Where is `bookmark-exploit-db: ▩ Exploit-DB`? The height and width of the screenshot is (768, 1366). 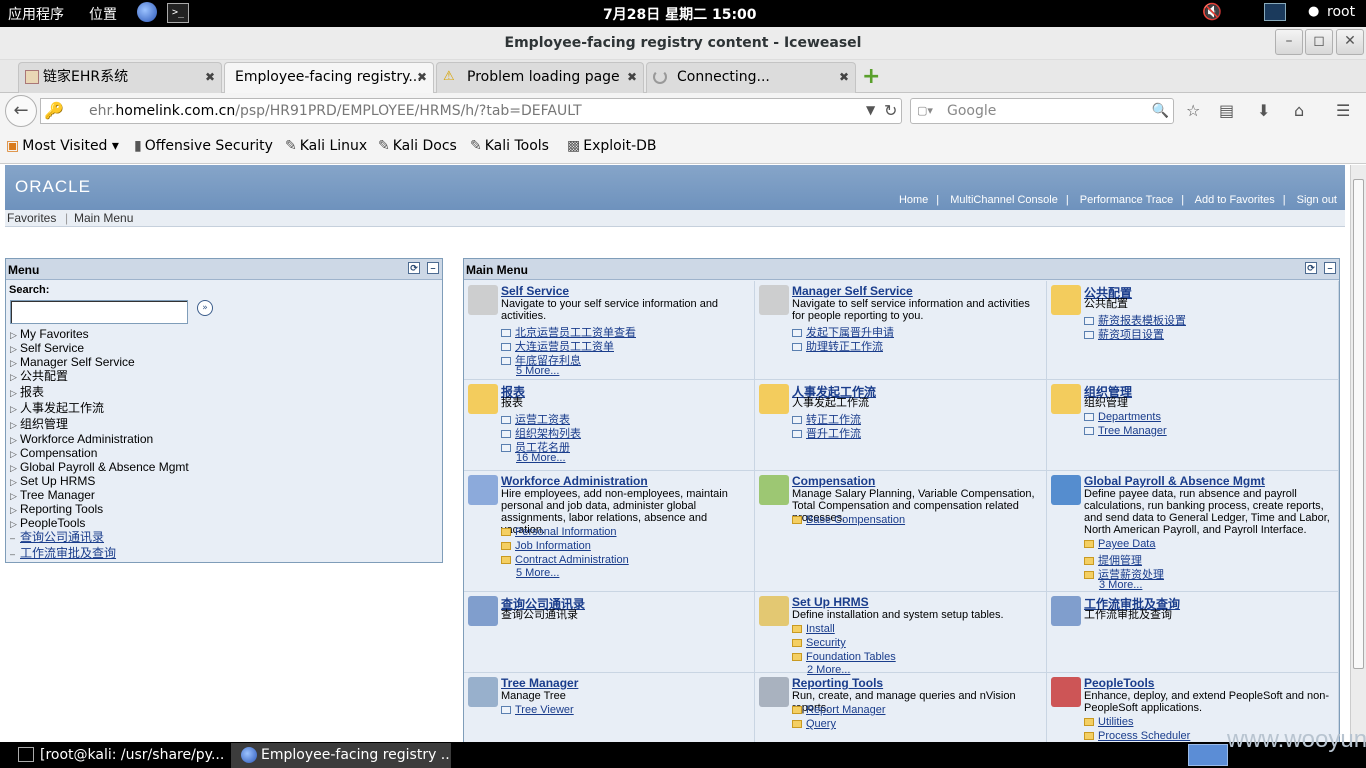
bookmark-exploit-db: ▩ Exploit-DB is located at coordinates (612, 146).